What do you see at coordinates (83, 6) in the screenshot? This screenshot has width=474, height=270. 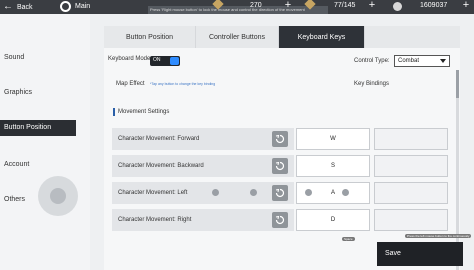 I see `main-label: Main` at bounding box center [83, 6].